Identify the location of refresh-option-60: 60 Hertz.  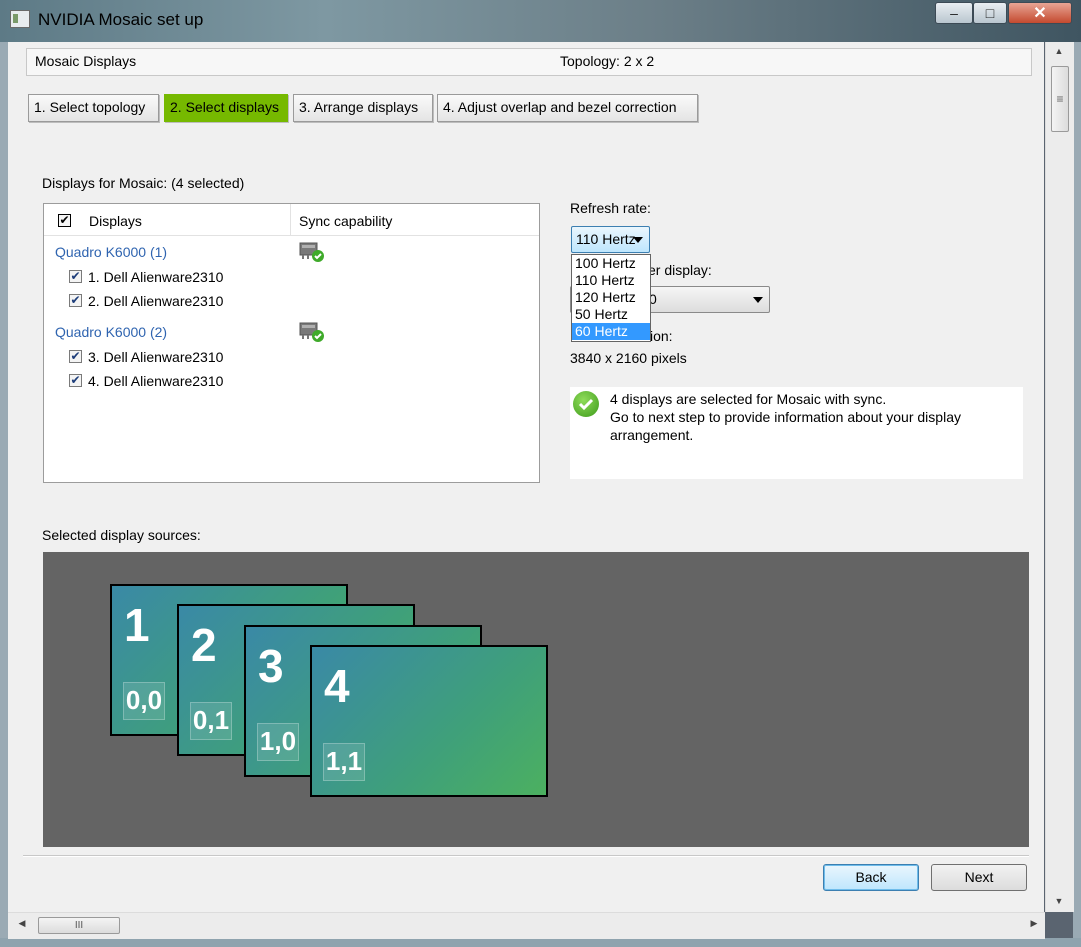
(611, 331).